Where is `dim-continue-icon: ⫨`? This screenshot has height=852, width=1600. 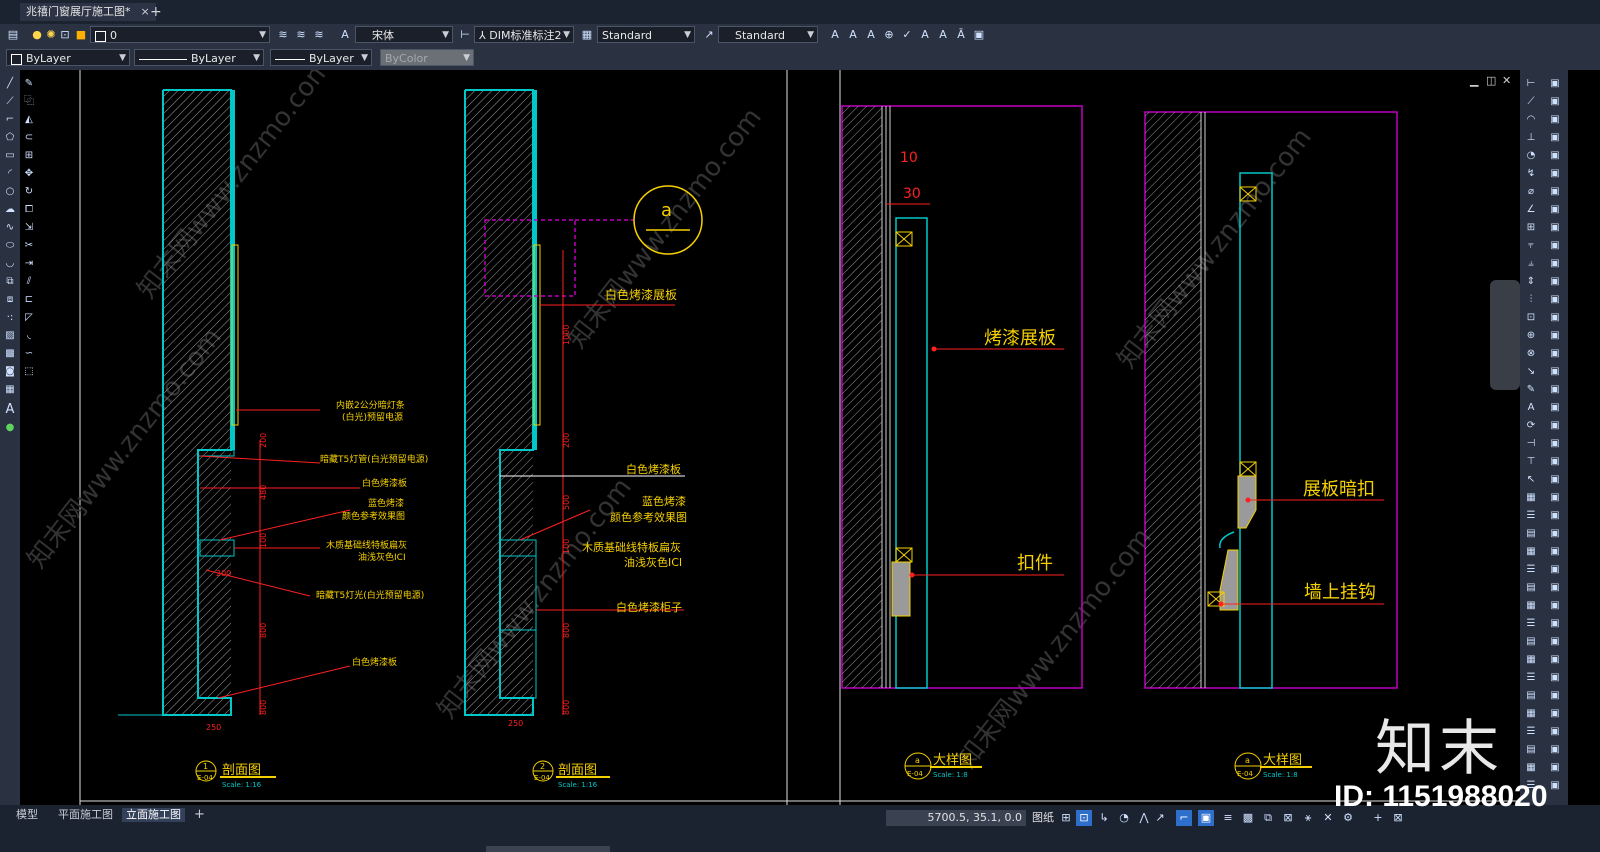 dim-continue-icon: ⫨ is located at coordinates (1531, 264).